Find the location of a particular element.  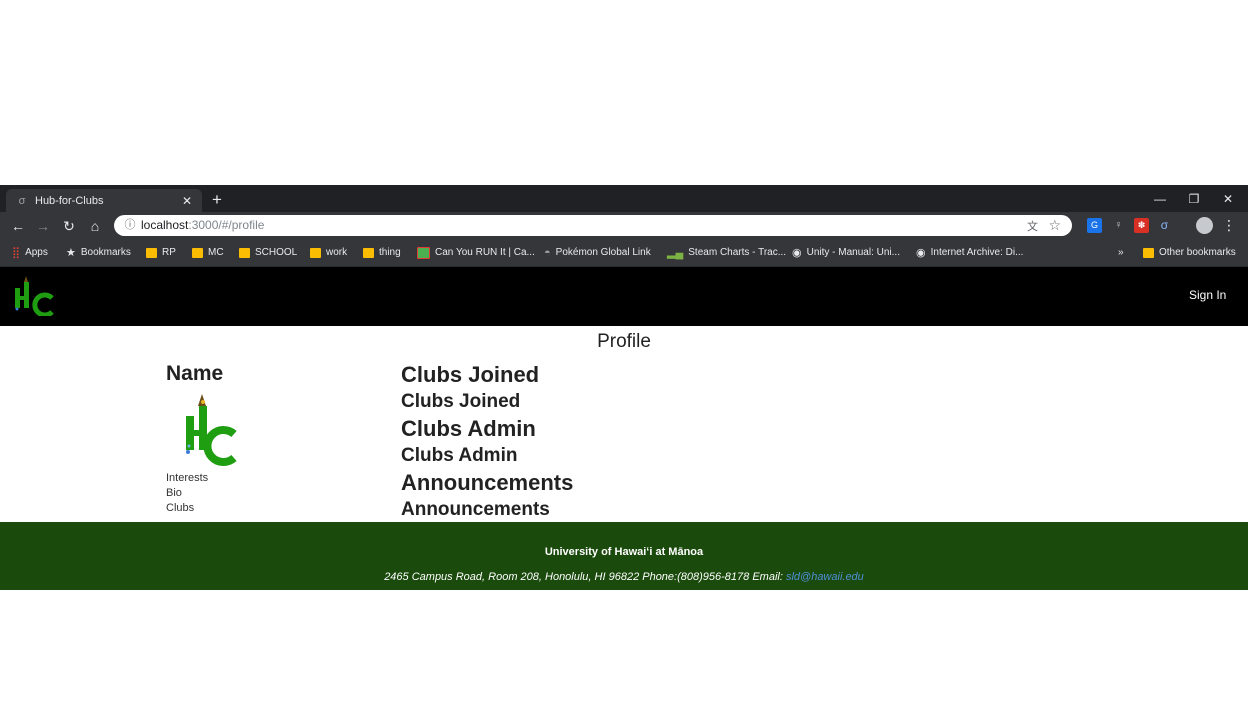

profile-left-column: Name Interests Bio Clubs is located at coordinates (202, 438).